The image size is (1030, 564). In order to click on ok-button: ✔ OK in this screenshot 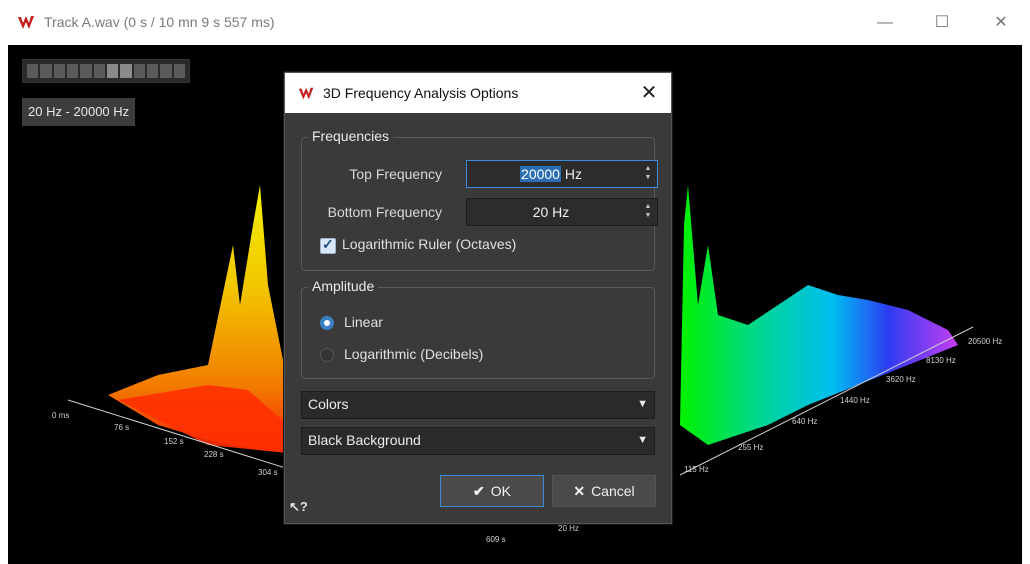, I will do `click(492, 491)`.